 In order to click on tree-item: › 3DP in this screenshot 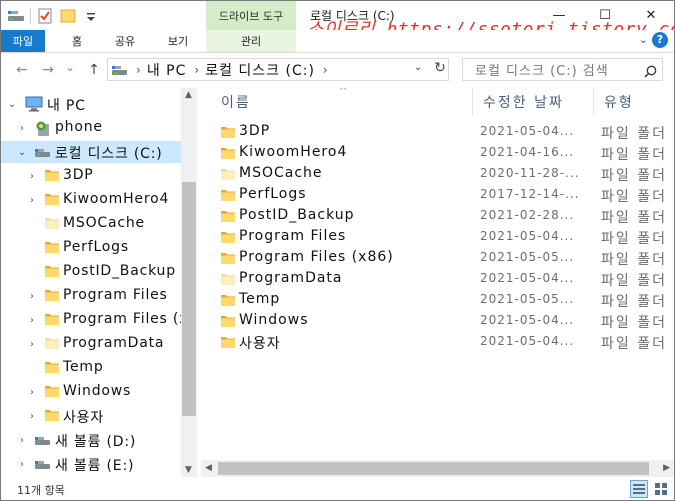, I will do `click(91, 176)`.